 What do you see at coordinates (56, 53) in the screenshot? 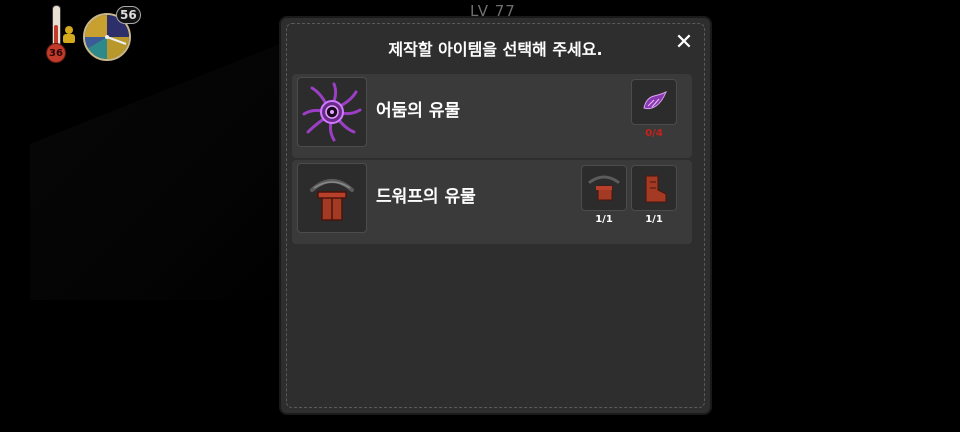
I see `temperature-value: 36` at bounding box center [56, 53].